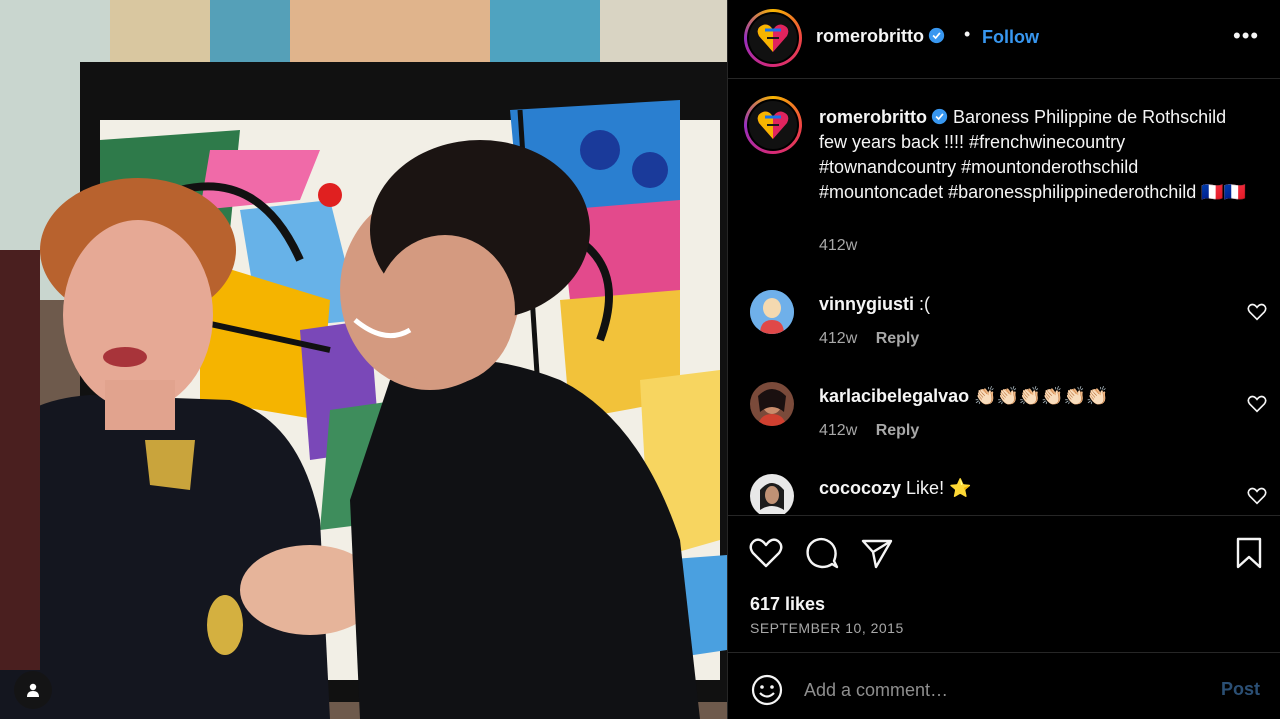 The width and height of the screenshot is (1280, 719). What do you see at coordinates (767, 690) in the screenshot?
I see `emoji-icon` at bounding box center [767, 690].